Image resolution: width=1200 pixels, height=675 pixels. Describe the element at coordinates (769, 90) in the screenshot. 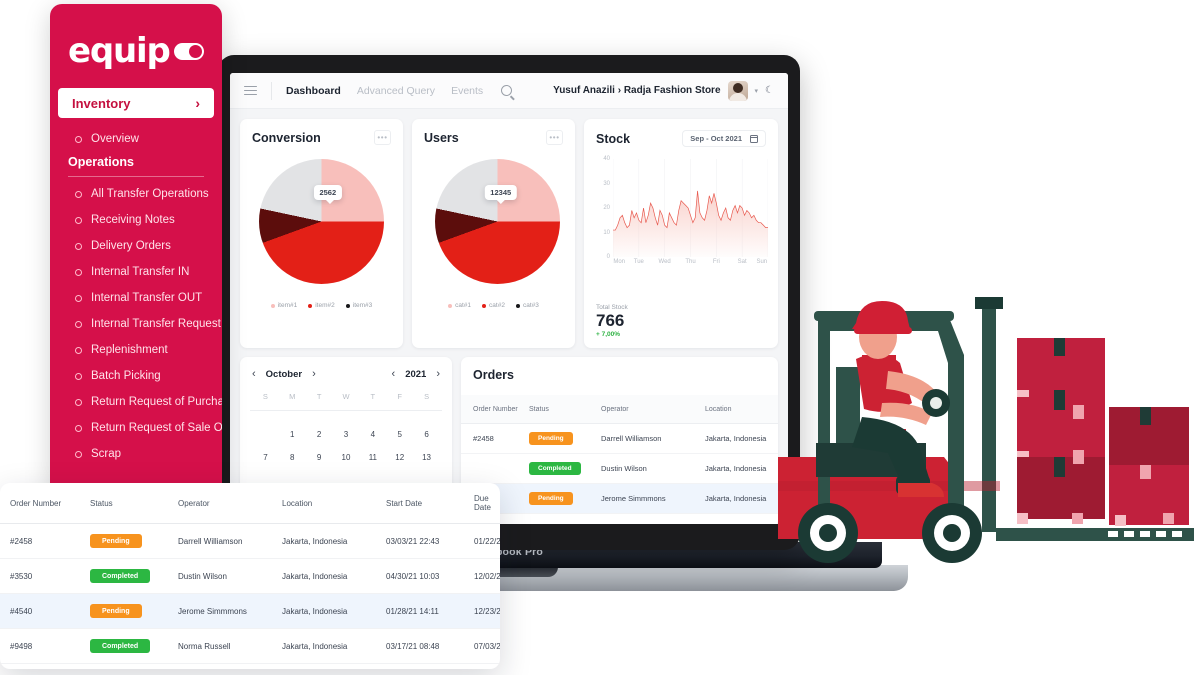

I see `moon-icon: ☾` at that location.